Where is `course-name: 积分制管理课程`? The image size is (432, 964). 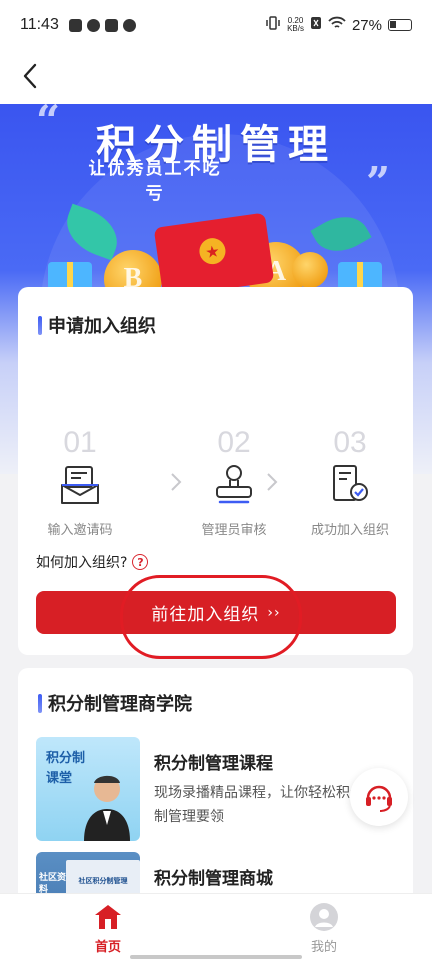
course-name: 积分制管理课程 is located at coordinates (213, 764).